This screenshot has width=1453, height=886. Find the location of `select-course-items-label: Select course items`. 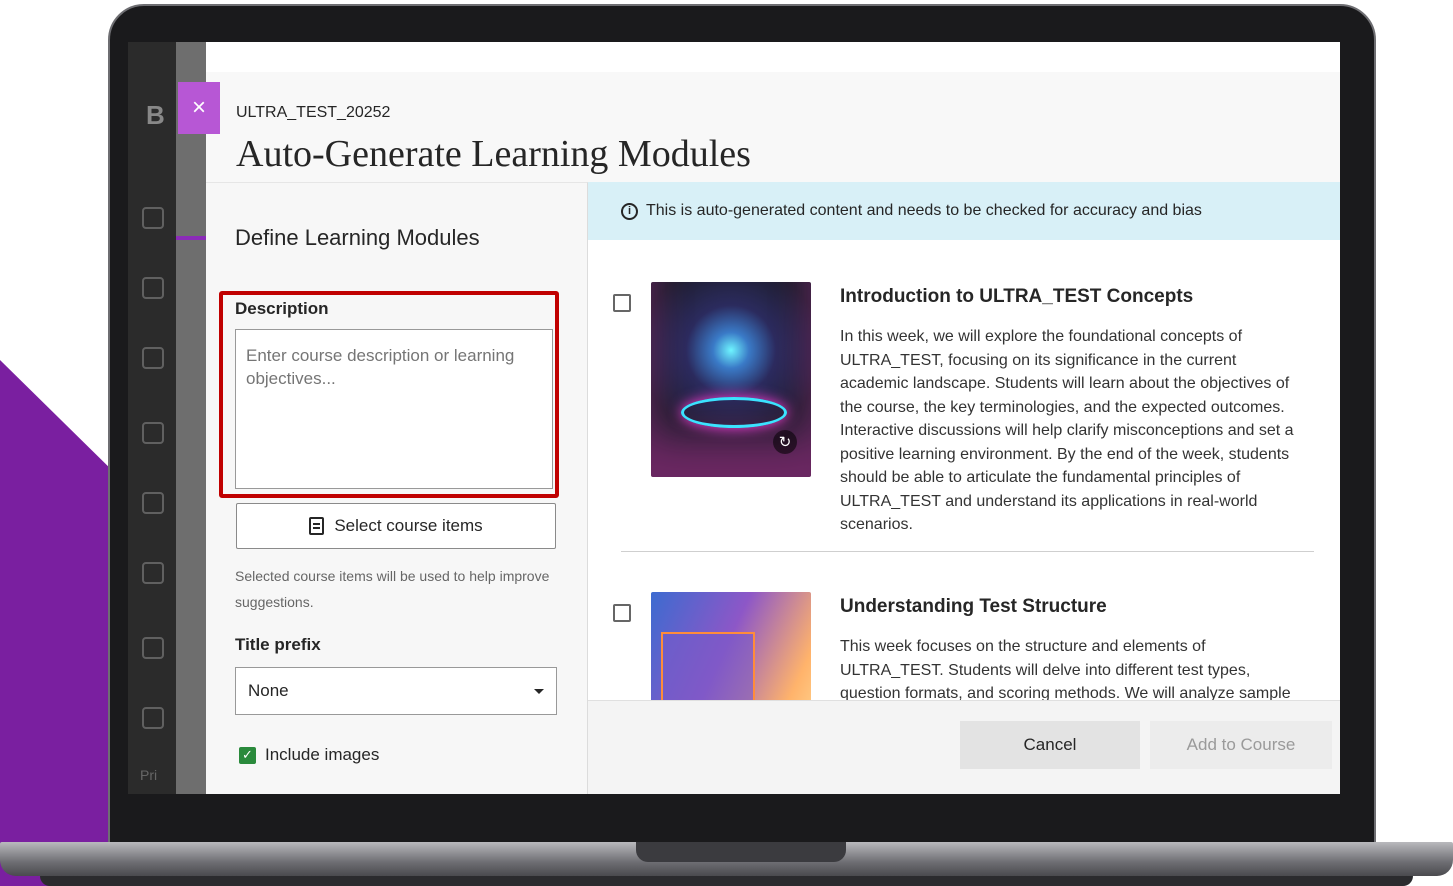

select-course-items-label: Select course items is located at coordinates (408, 525).